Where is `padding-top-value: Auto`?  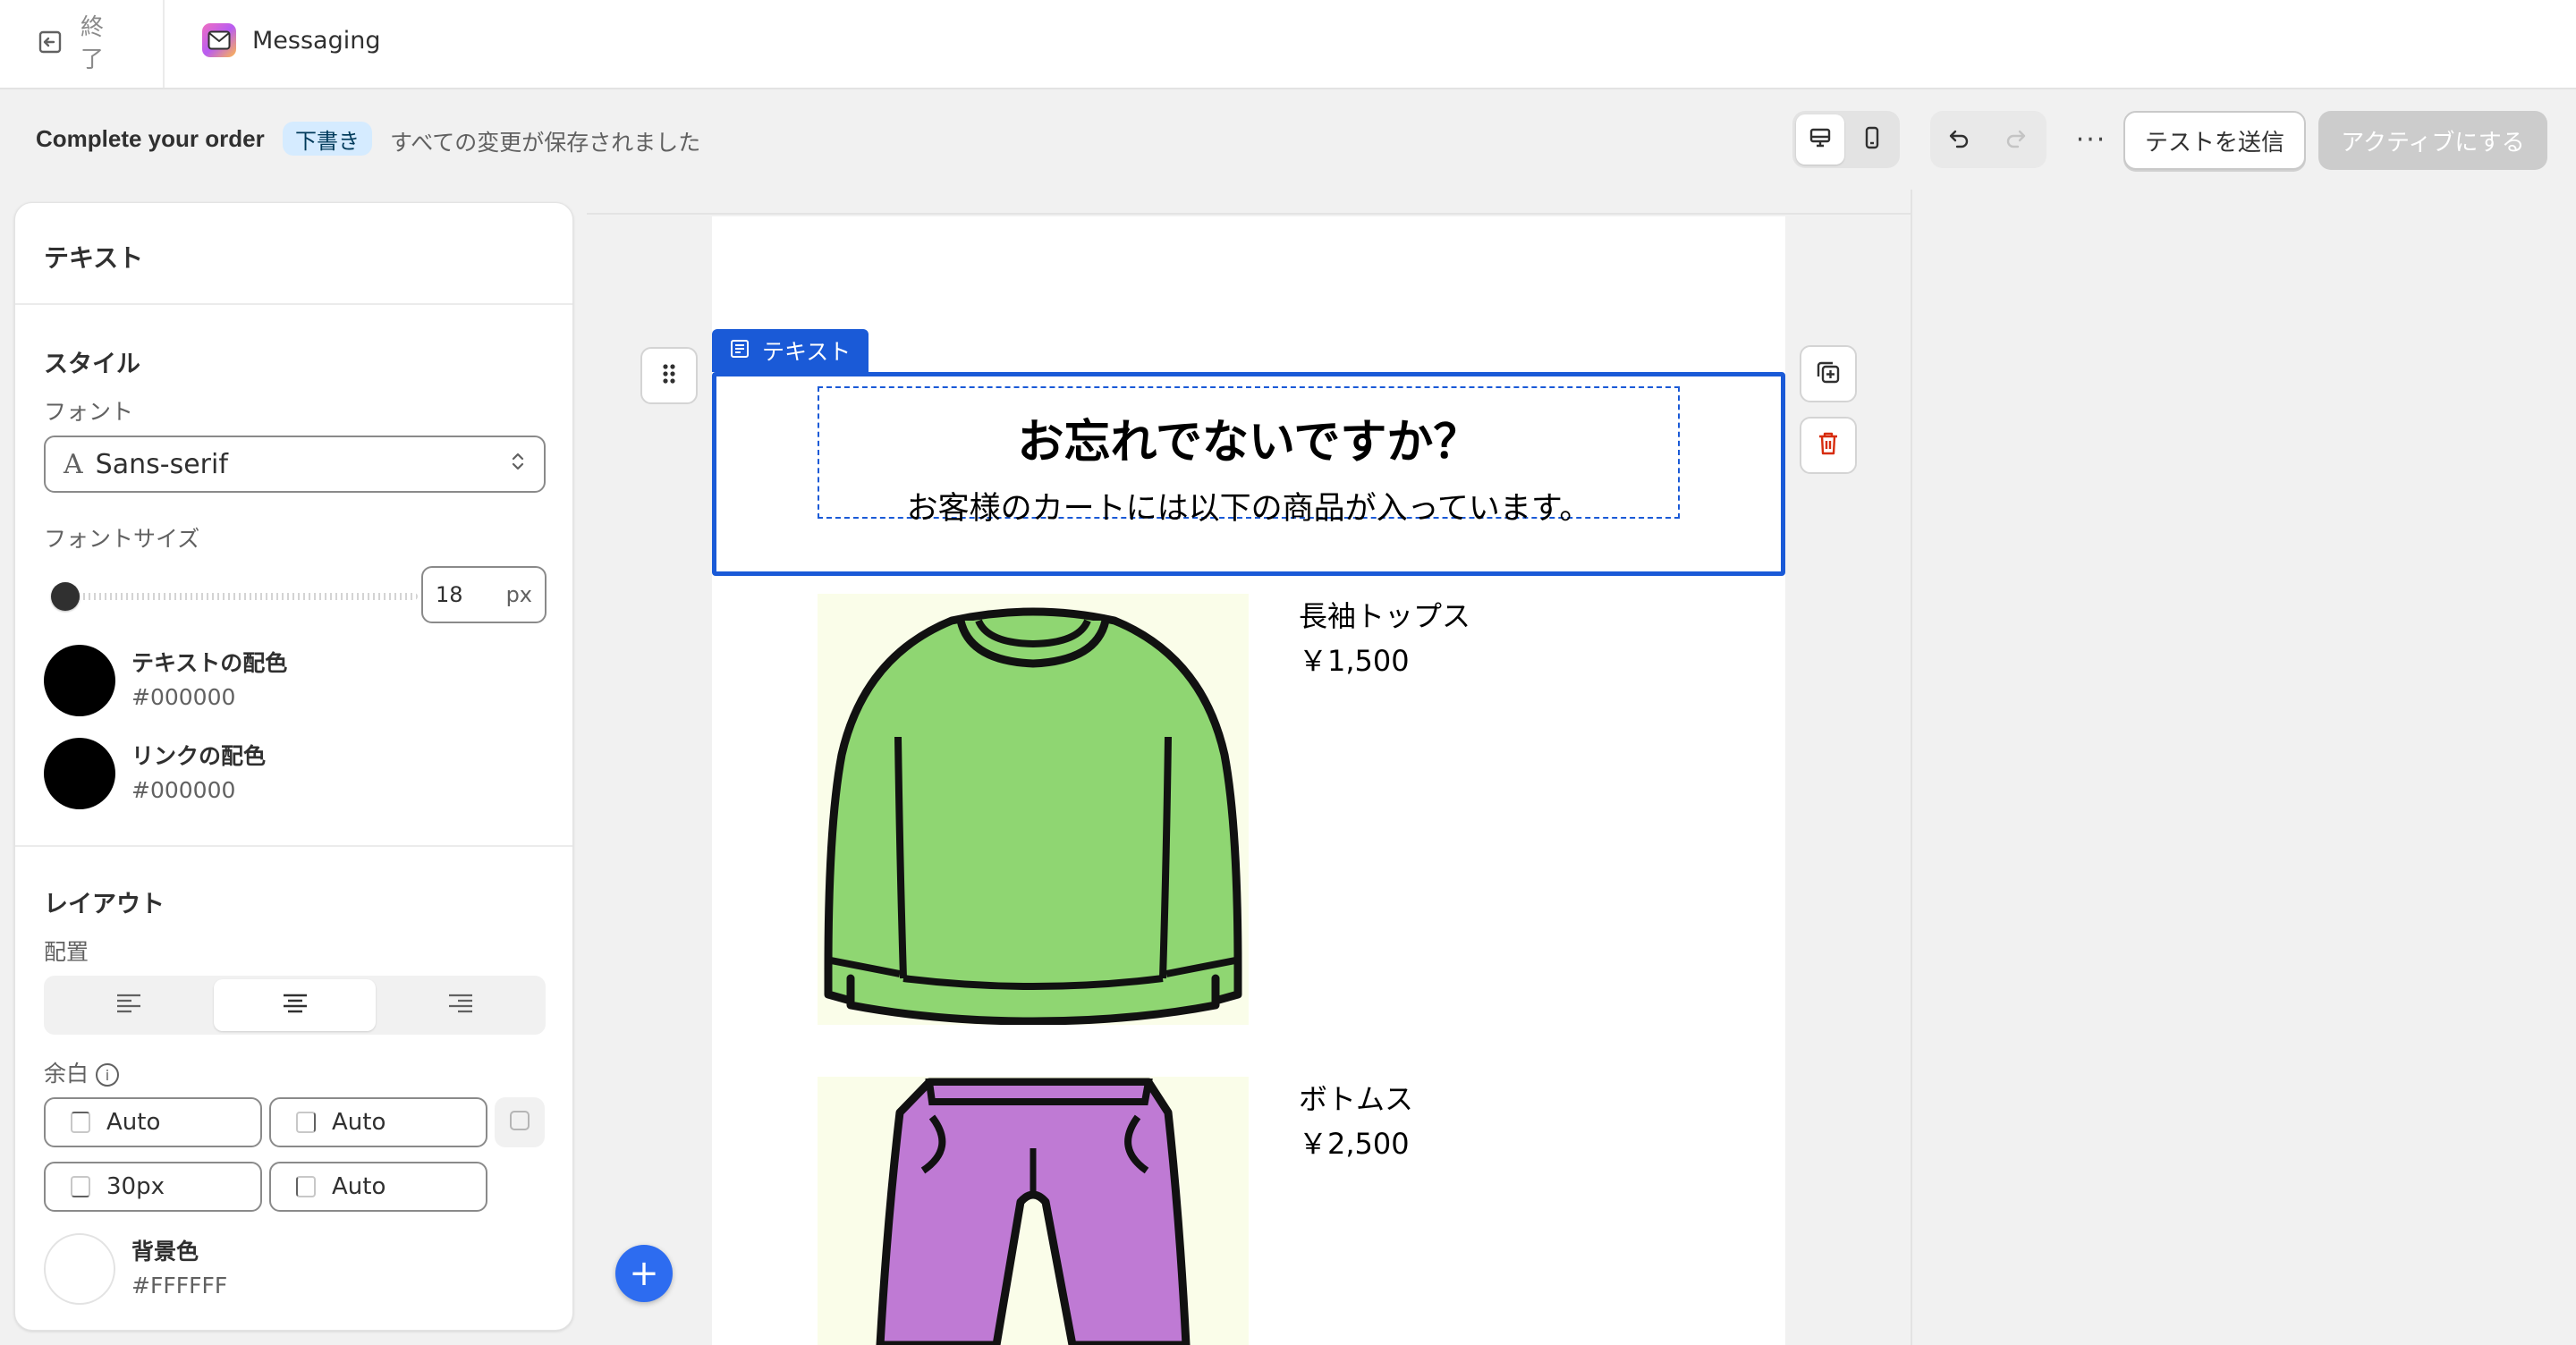 padding-top-value: Auto is located at coordinates (133, 1122).